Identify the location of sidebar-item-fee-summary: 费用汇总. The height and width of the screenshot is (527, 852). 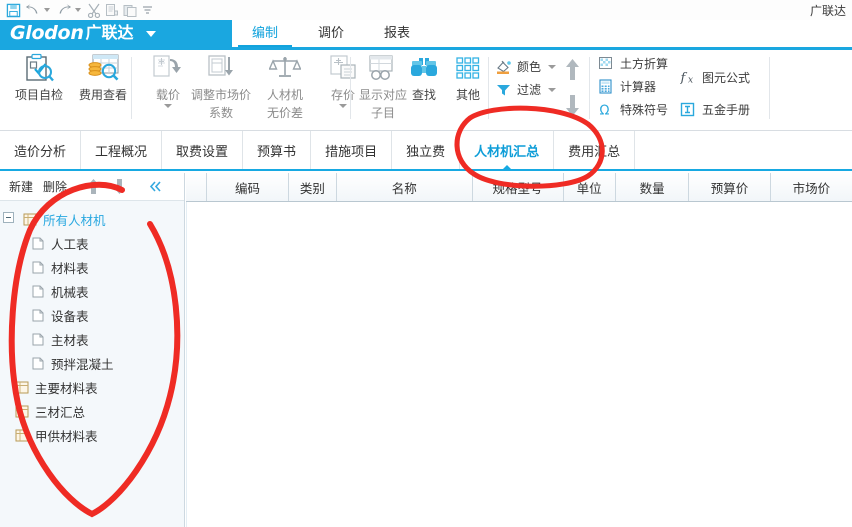
(595, 150).